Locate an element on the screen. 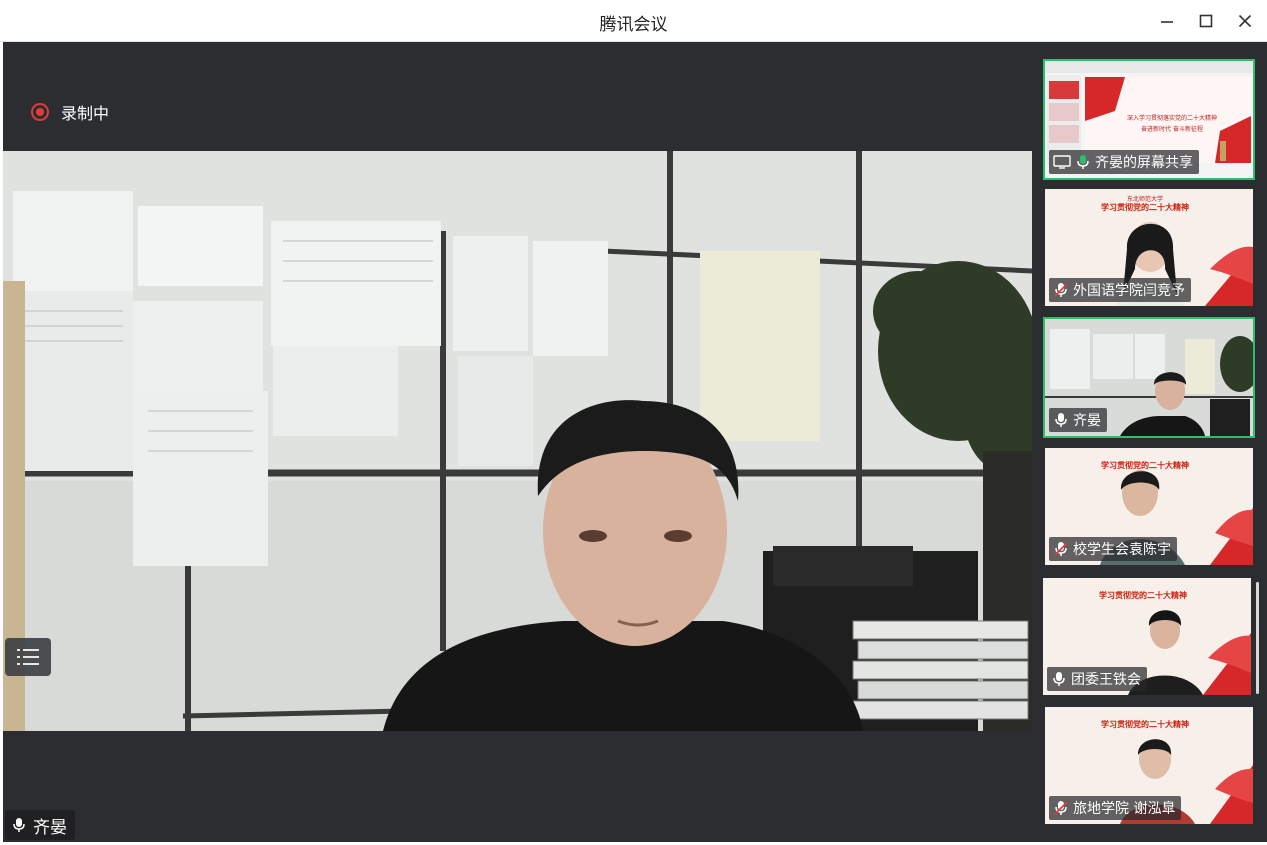 Image resolution: width=1267 pixels, height=845 pixels. member-list-button is located at coordinates (28, 657).